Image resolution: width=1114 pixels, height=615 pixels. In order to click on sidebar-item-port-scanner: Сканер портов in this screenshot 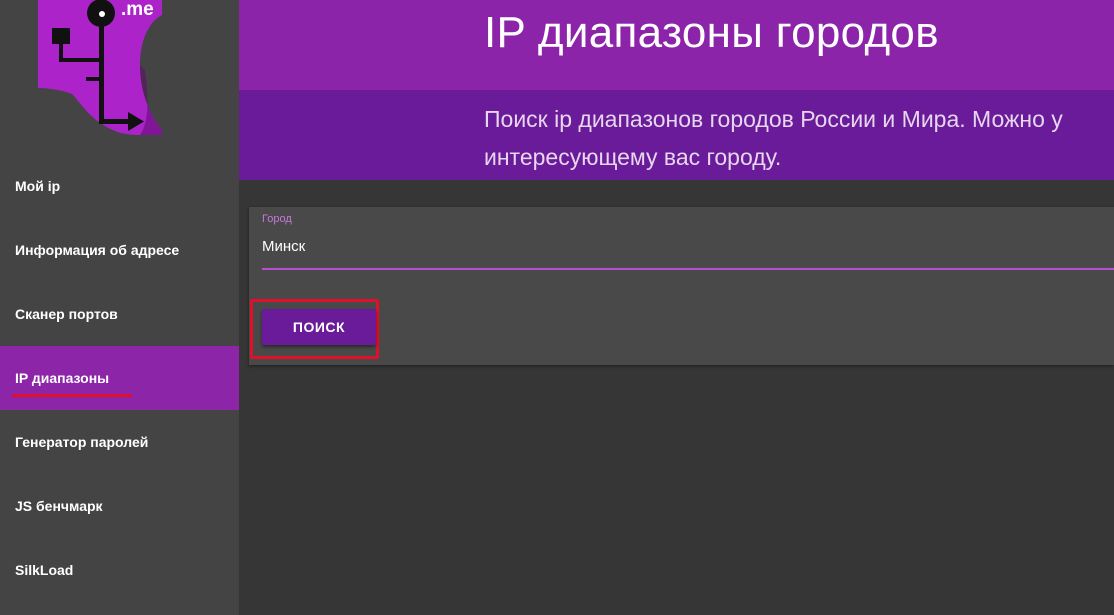, I will do `click(119, 314)`.